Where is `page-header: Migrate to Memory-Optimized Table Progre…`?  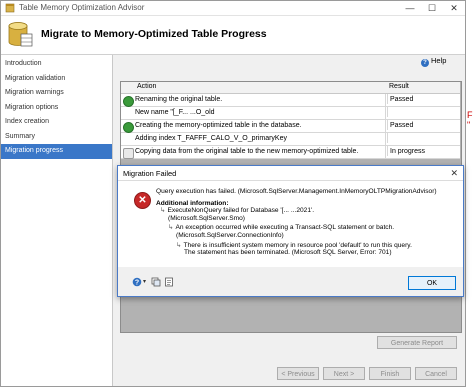
page-header: Migrate to Memory-Optimized Table Progre… is located at coordinates (233, 35).